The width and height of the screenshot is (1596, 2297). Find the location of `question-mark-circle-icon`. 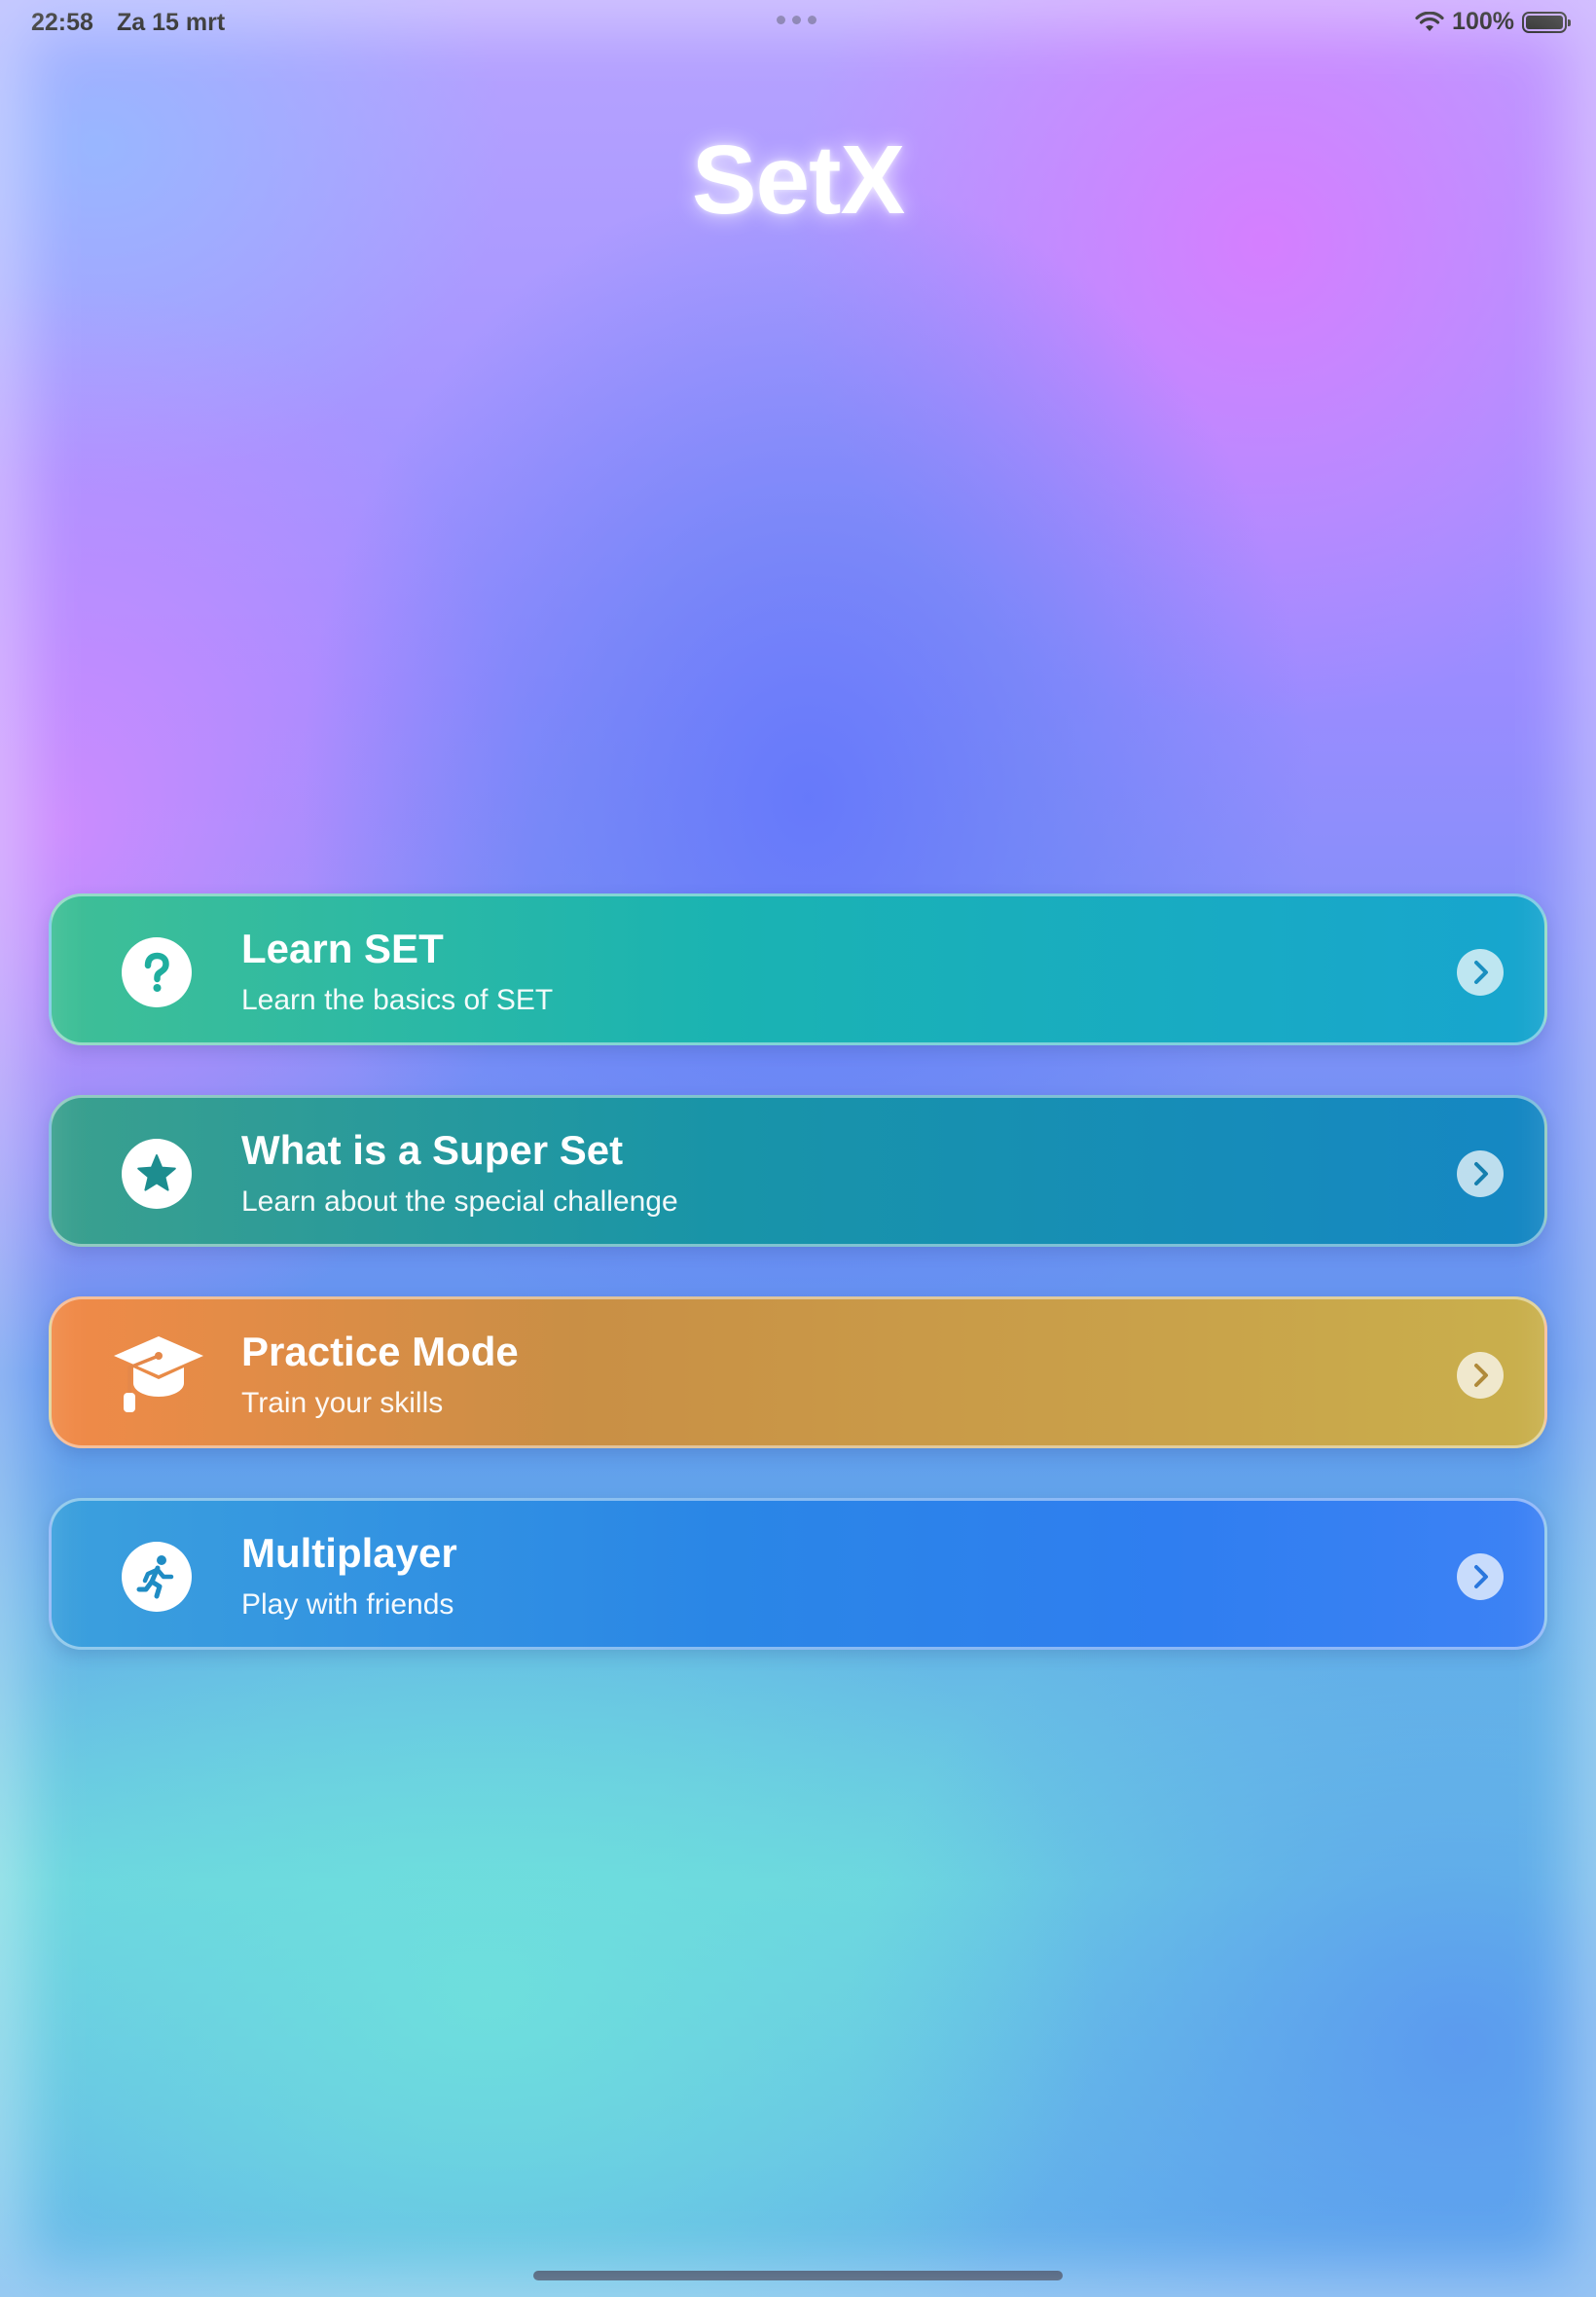

question-mark-circle-icon is located at coordinates (157, 972).